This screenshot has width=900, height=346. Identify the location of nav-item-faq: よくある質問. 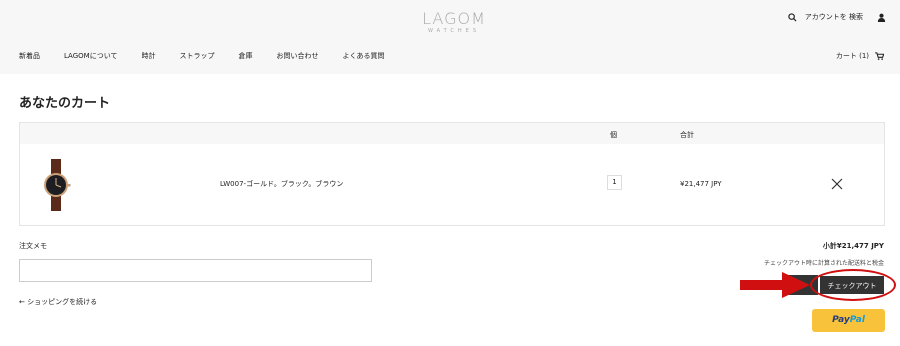
(364, 56).